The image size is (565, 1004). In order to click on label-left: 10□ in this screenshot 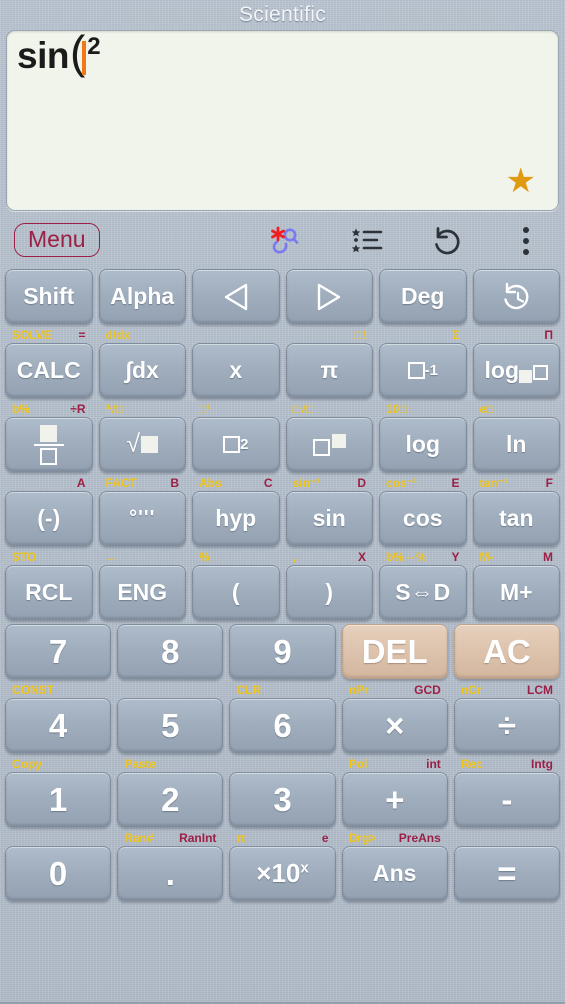, I will do `click(396, 409)`.